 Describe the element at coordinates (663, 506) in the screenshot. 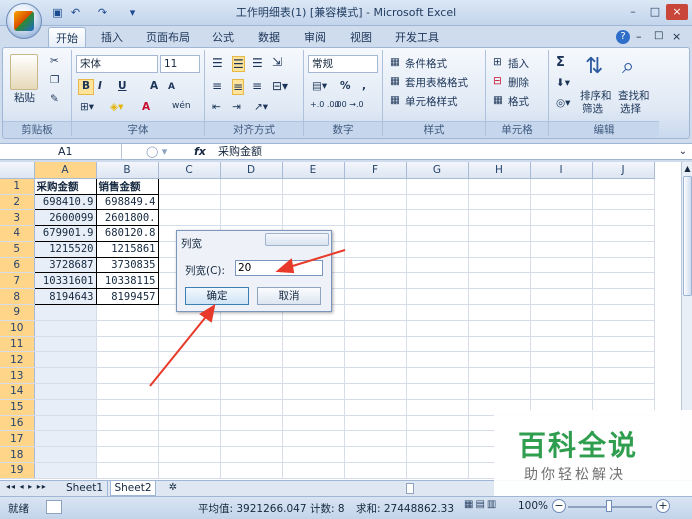

I see `zoom-in-icon: +` at that location.